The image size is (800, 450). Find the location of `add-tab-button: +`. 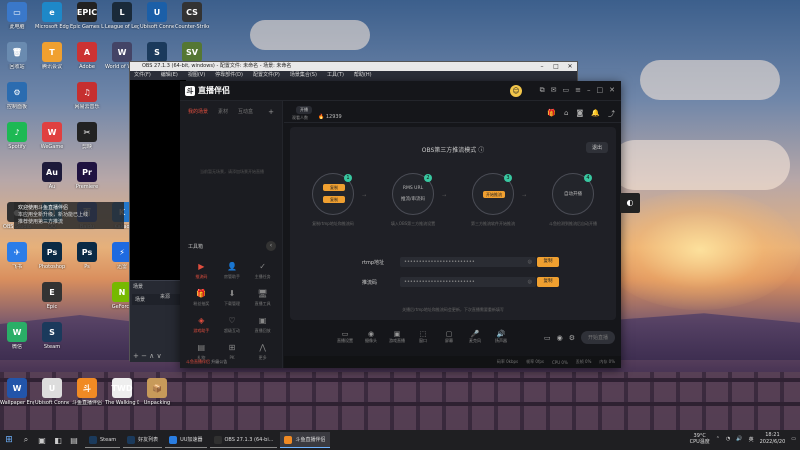

add-tab-button: + is located at coordinates (271, 112).